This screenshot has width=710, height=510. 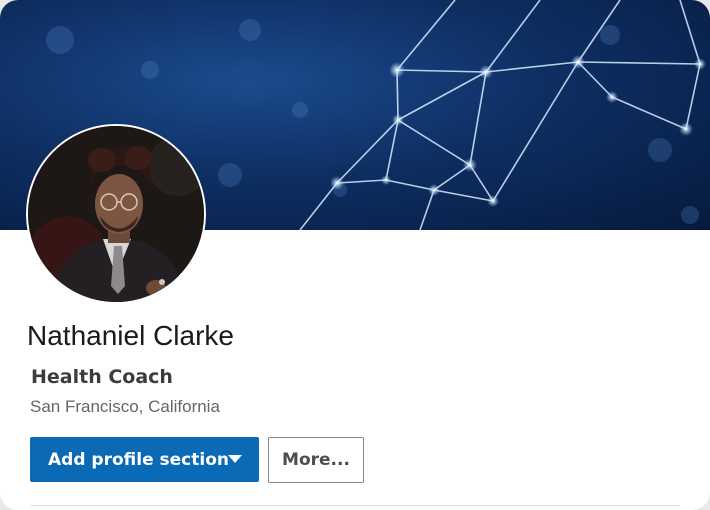 I want to click on profile-headline: Health Coach, so click(x=102, y=377).